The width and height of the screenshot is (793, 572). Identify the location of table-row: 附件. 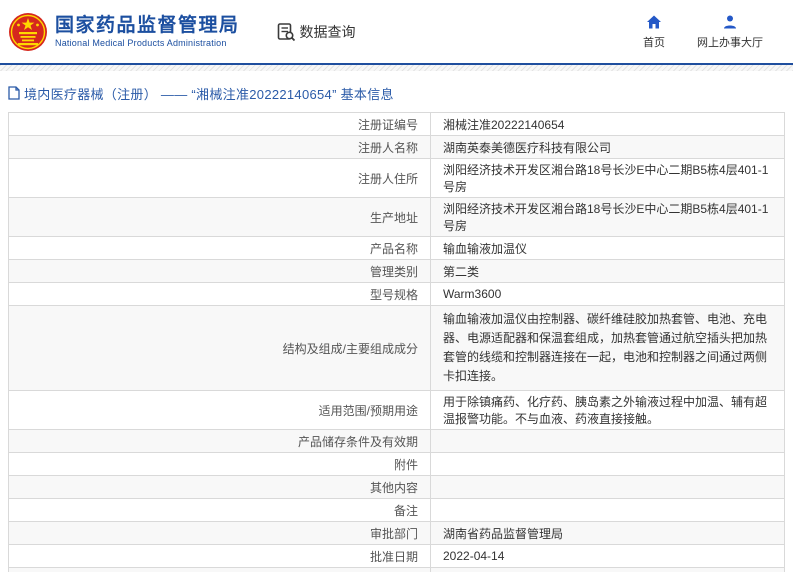
(396, 464).